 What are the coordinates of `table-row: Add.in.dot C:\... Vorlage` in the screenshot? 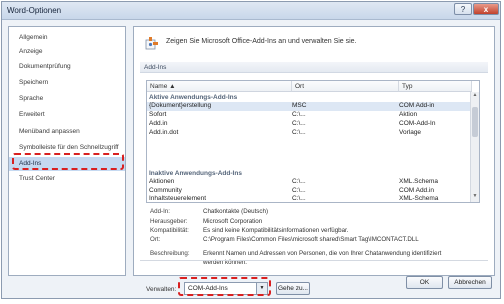 It's located at (309, 133).